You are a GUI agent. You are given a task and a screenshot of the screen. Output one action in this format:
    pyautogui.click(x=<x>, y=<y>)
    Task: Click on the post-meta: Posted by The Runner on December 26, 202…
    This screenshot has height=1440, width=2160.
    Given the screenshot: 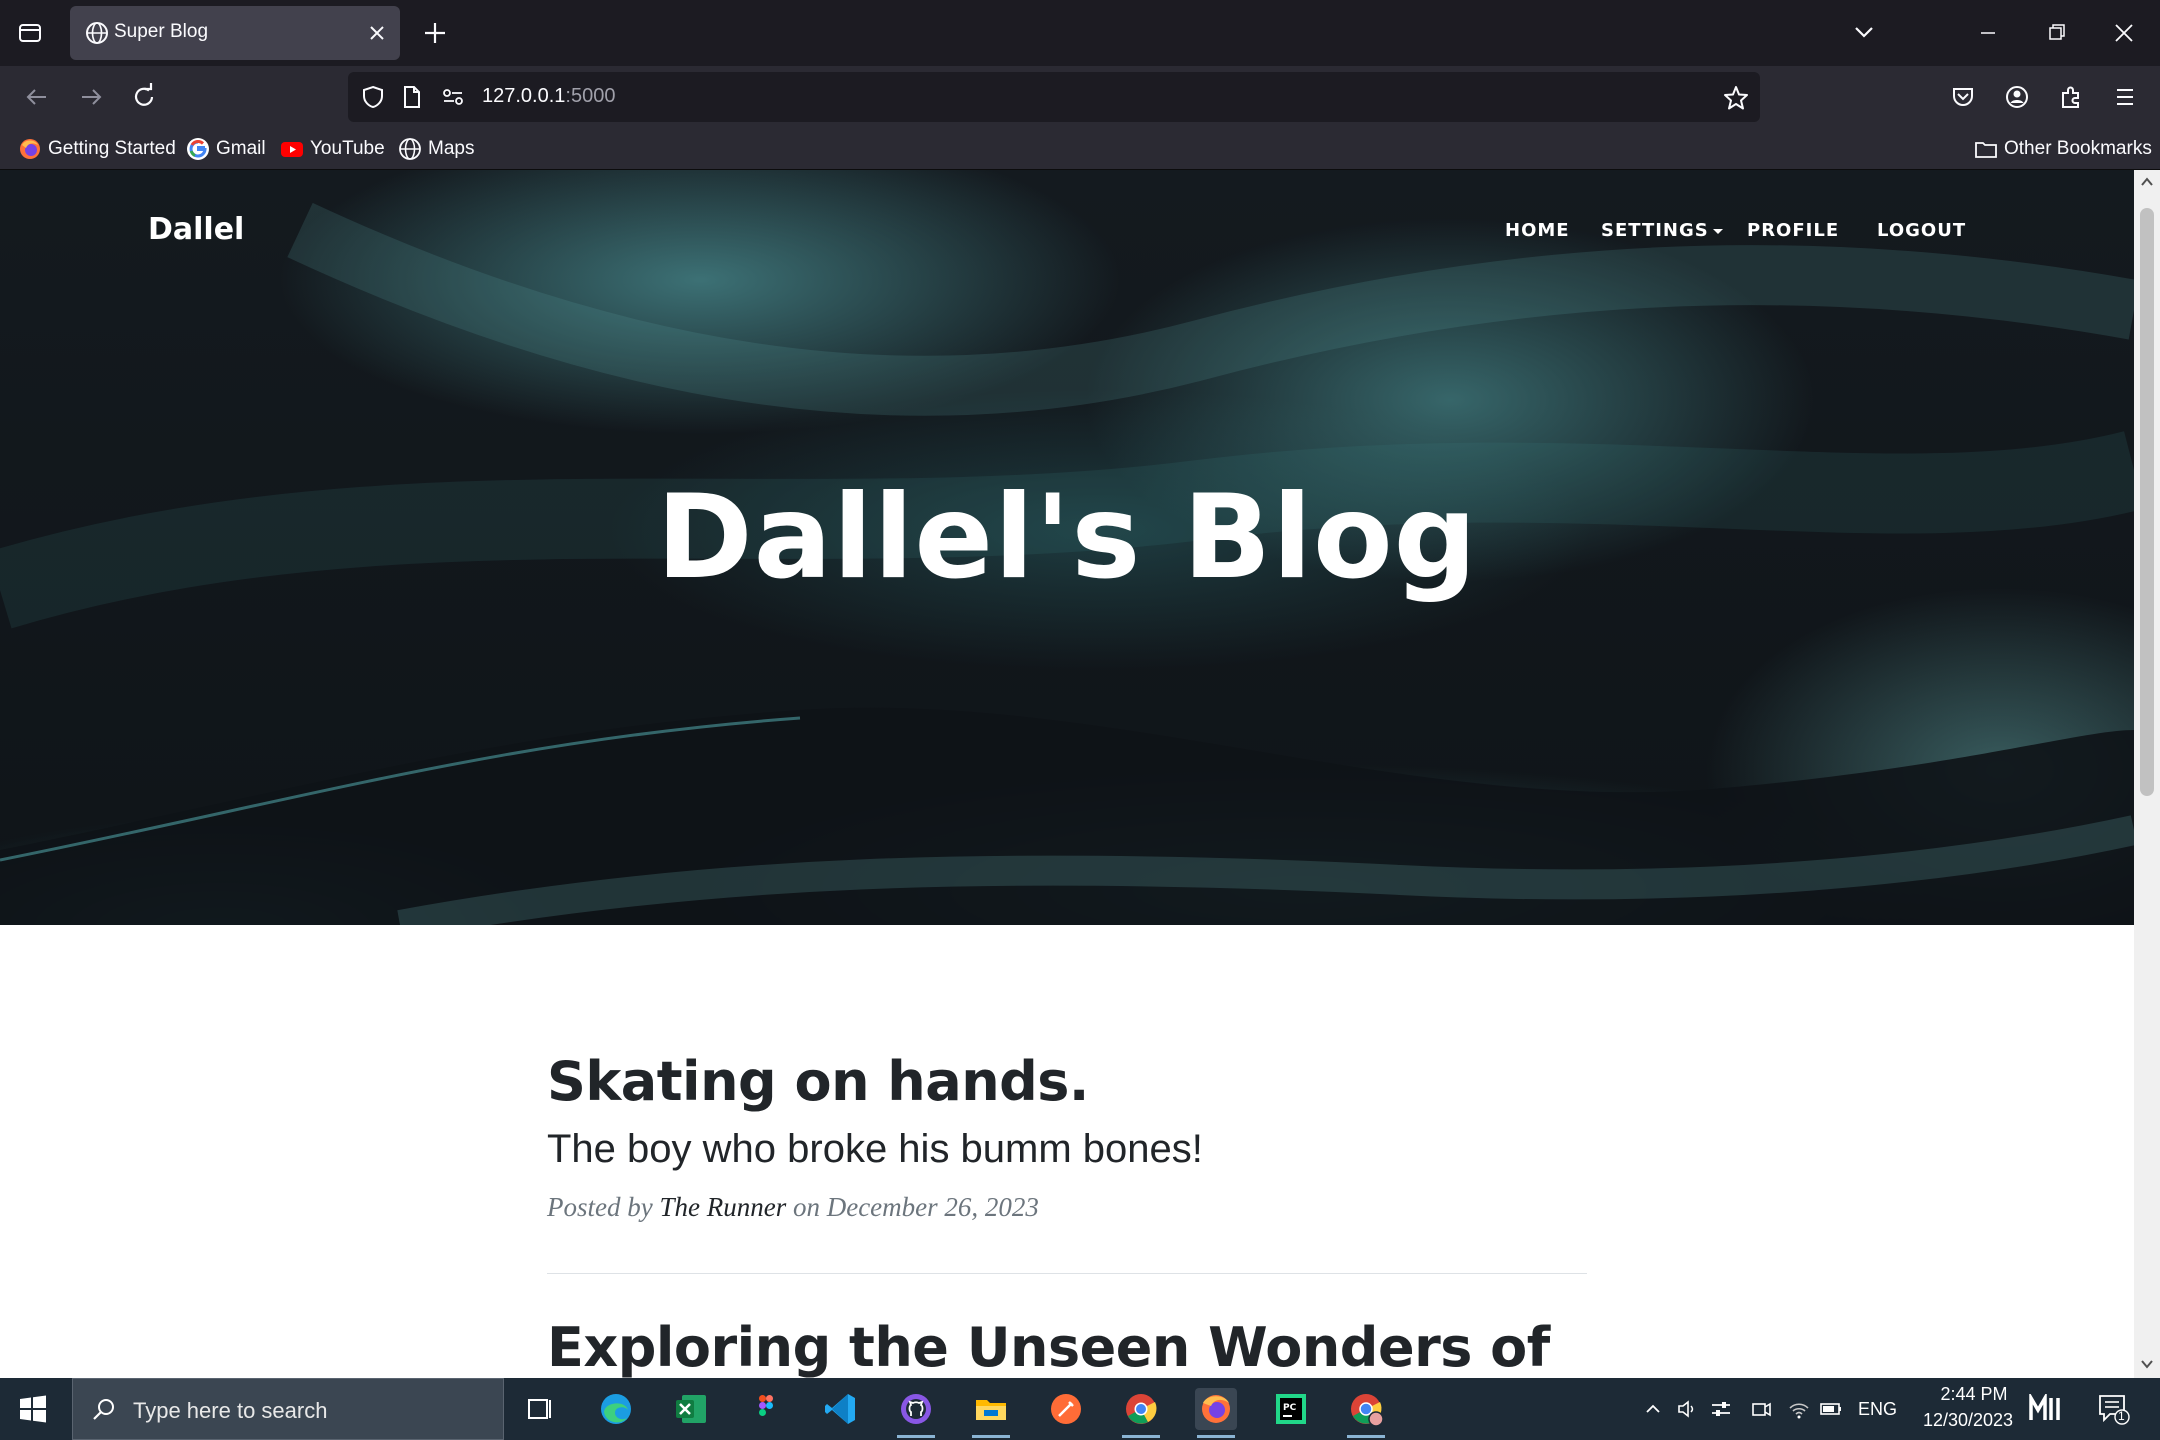 What is the action you would take?
    pyautogui.click(x=793, y=1207)
    